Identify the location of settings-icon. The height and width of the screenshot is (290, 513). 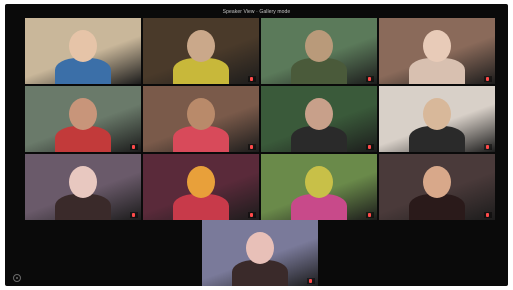
(17, 278).